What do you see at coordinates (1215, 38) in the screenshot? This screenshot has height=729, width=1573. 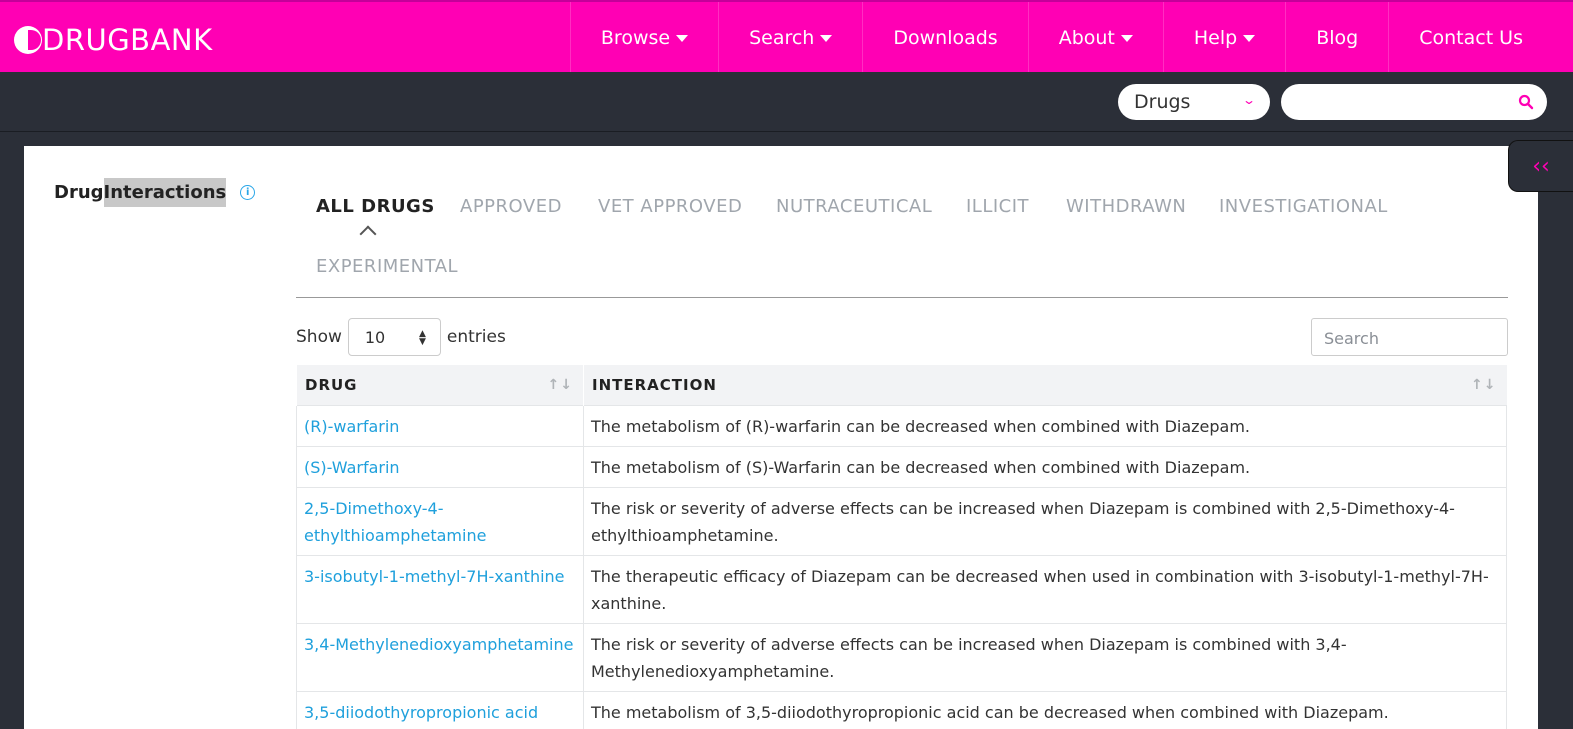 I see `nav-item-label: Help` at bounding box center [1215, 38].